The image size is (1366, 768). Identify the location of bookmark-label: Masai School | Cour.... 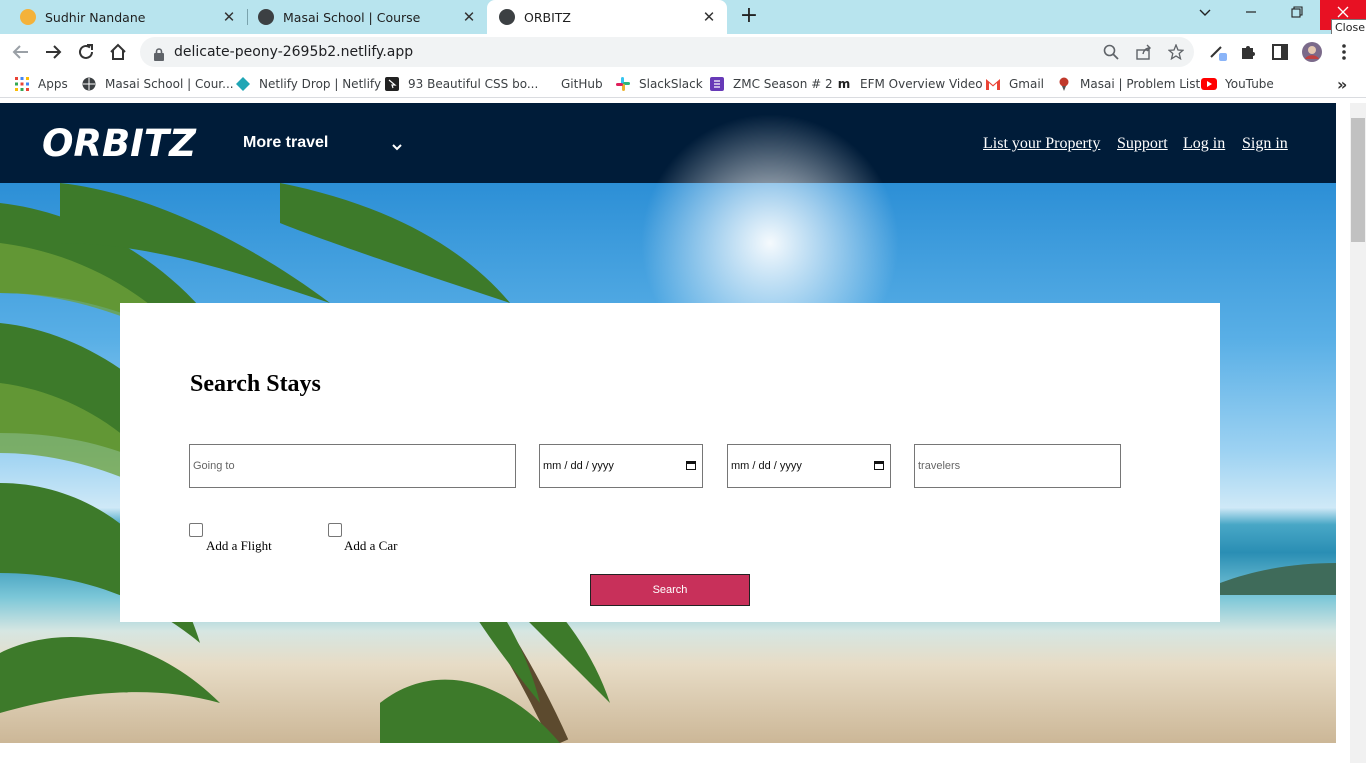
(169, 84).